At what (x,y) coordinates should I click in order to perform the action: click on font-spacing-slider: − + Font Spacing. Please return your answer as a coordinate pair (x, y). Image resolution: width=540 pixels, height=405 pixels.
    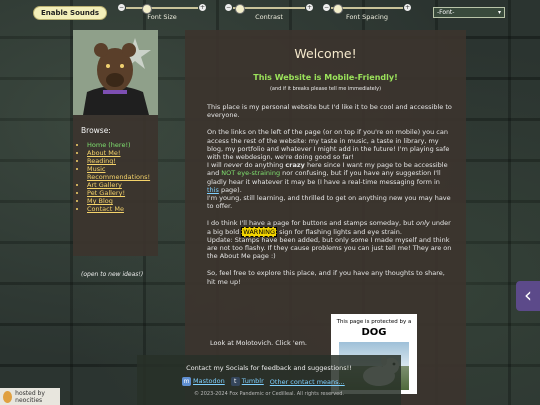
    Looking at the image, I should click on (367, 12).